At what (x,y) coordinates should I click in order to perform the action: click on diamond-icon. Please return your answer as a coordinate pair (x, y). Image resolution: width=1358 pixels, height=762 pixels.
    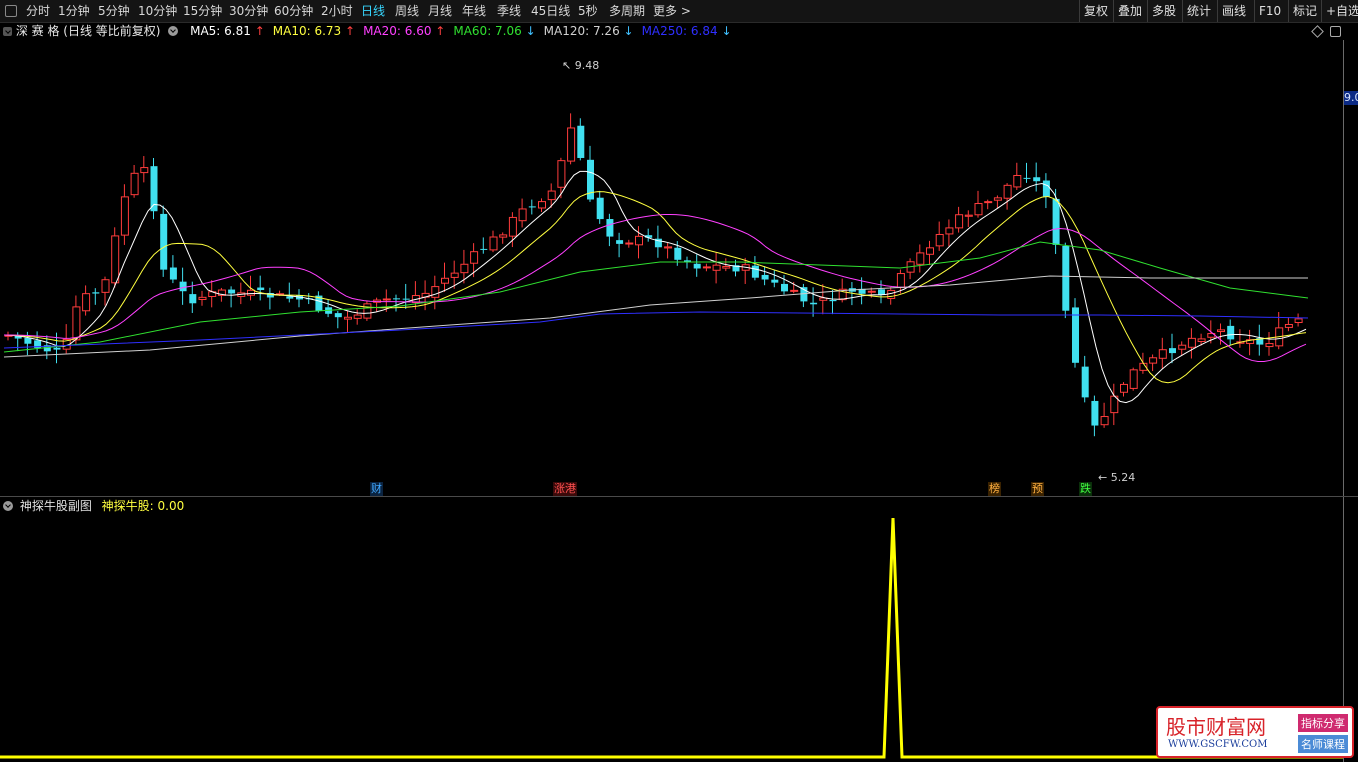
    Looking at the image, I should click on (1317, 31).